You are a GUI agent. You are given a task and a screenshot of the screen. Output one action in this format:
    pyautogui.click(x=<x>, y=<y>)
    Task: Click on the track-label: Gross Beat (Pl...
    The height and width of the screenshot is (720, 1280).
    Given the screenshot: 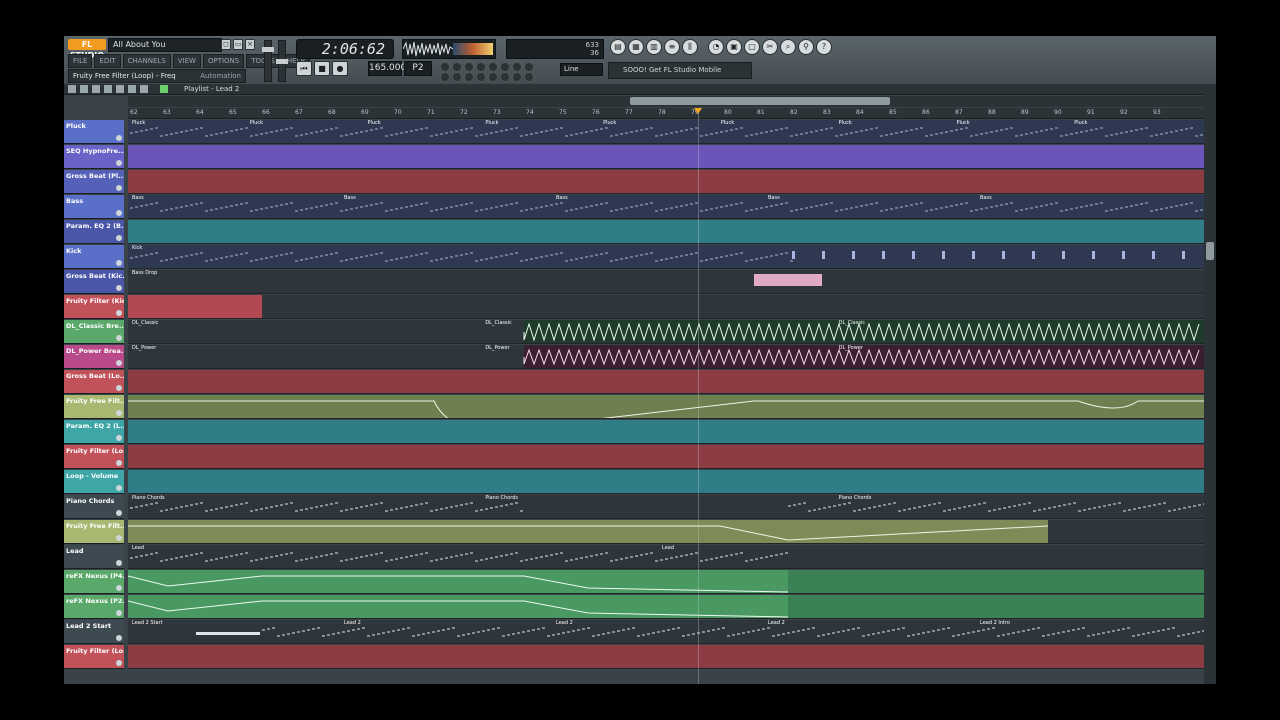 What is the action you would take?
    pyautogui.click(x=94, y=182)
    